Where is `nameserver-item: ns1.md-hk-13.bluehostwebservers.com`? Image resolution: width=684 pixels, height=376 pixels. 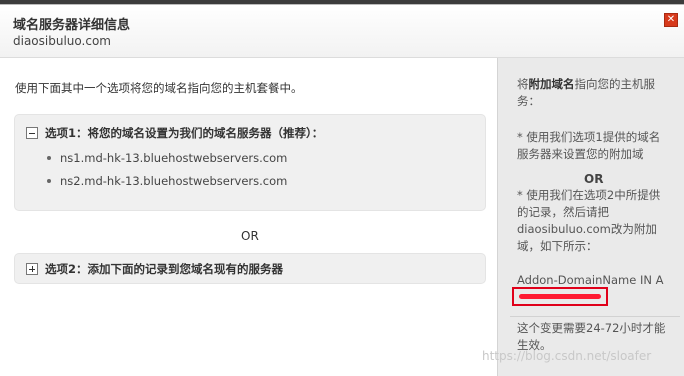 nameserver-item: ns1.md-hk-13.bluehostwebservers.com is located at coordinates (167, 162).